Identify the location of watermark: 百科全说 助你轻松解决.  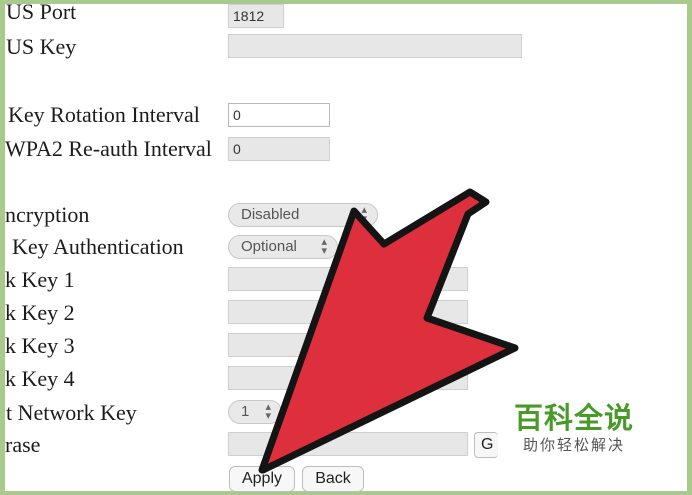
(574, 428).